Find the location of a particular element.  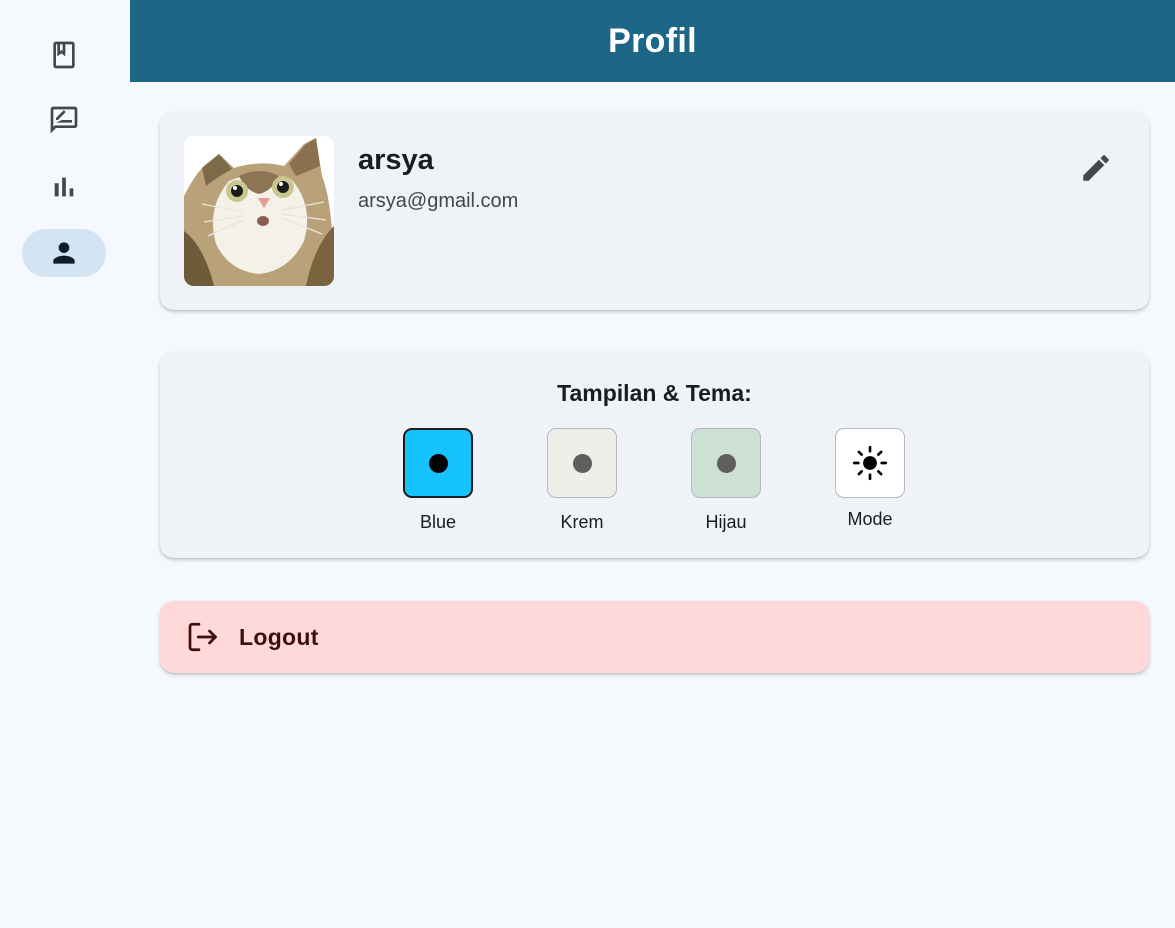

theme-swatch-krem is located at coordinates (582, 463).